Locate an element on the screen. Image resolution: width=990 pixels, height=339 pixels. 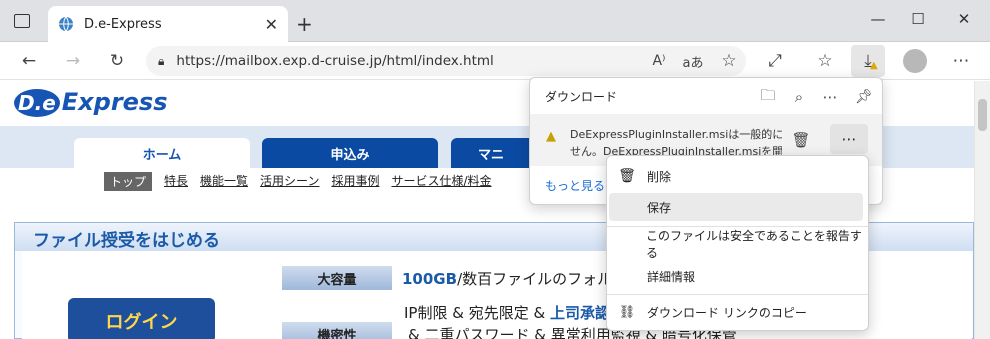
menu-item-copy-link-label: ダウンロード リンクのコピー is located at coordinates (727, 312).